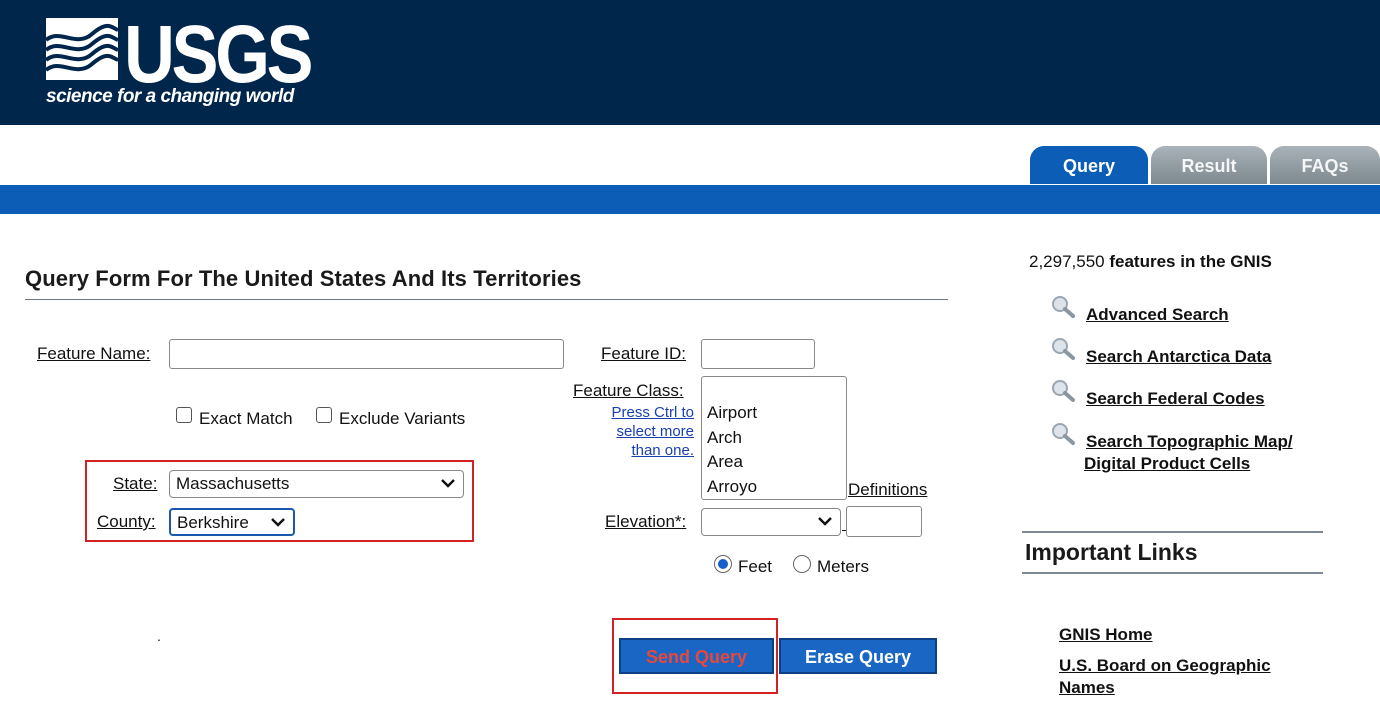 The image size is (1380, 704). I want to click on county-select-value: Berkshire, so click(213, 522).